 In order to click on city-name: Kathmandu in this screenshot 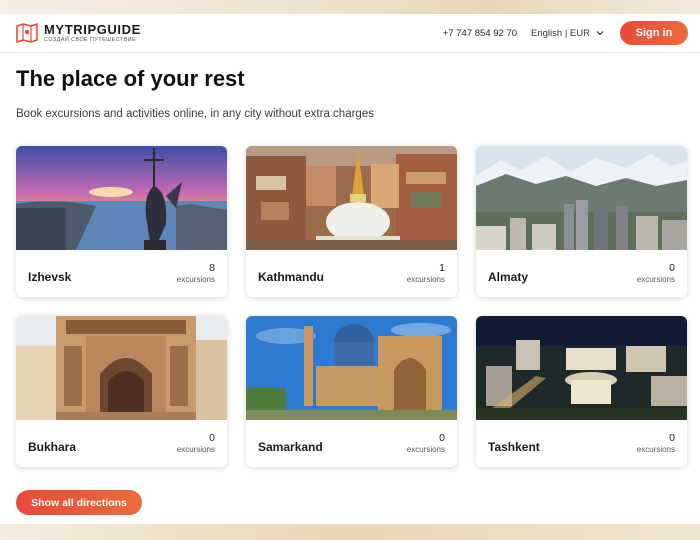, I will do `click(291, 277)`.